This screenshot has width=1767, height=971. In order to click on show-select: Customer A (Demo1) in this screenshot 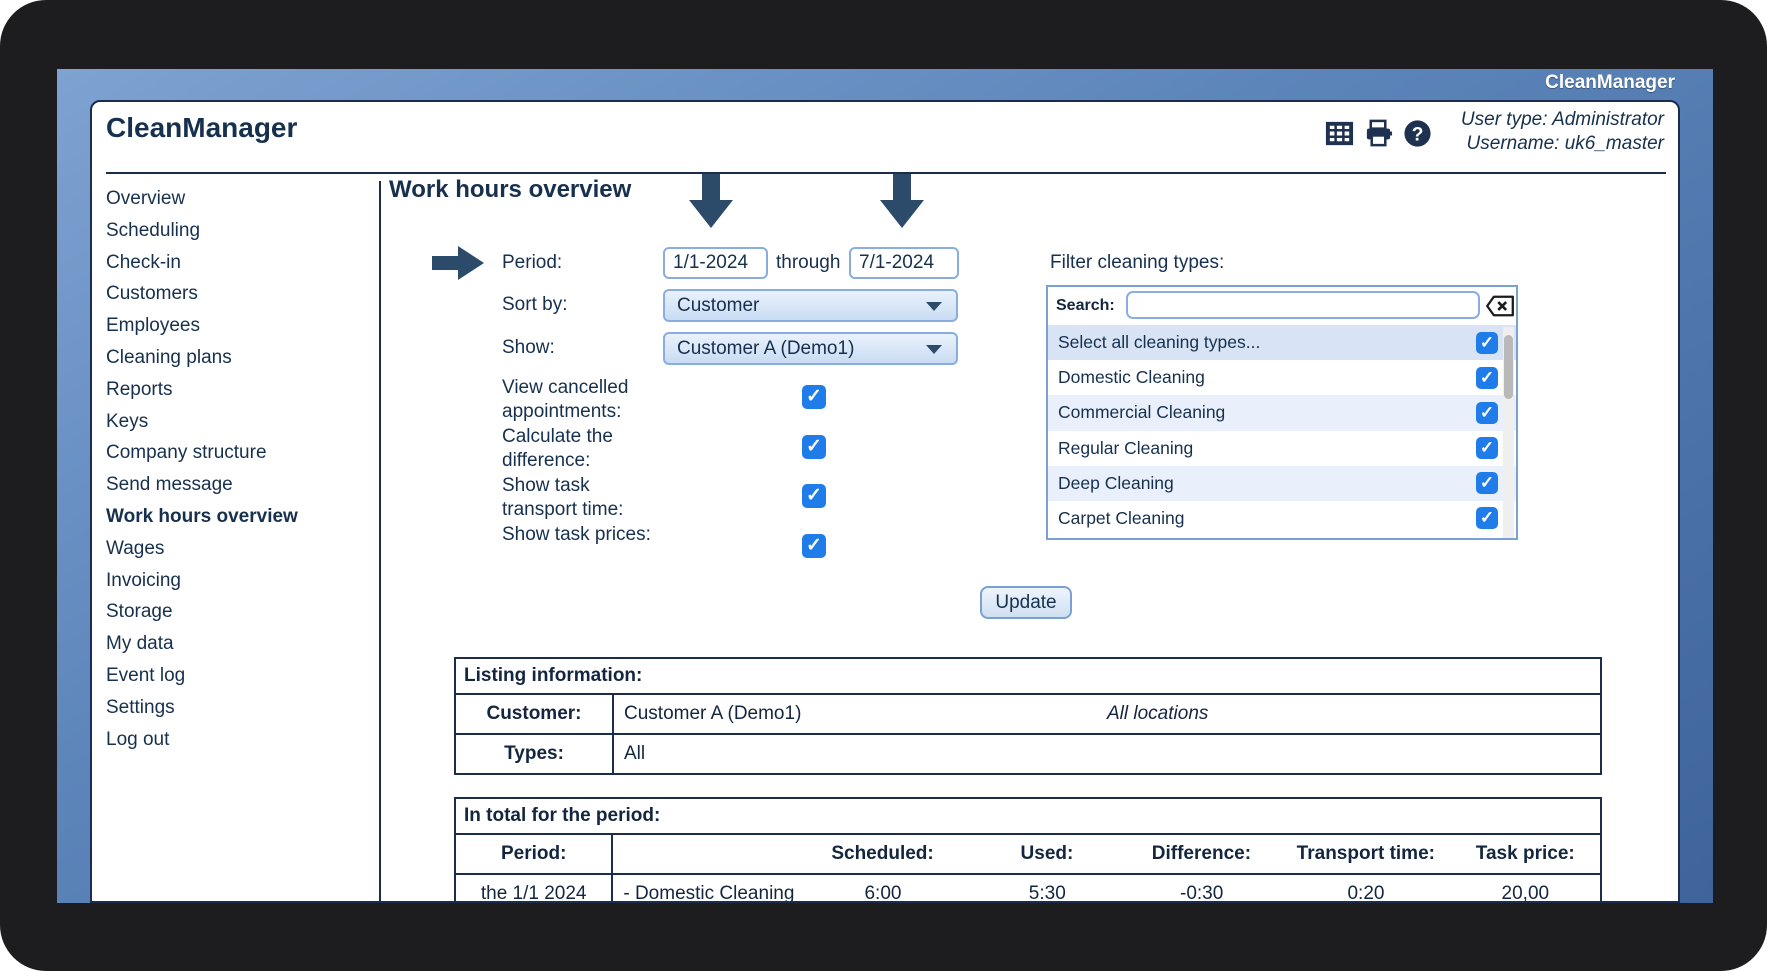, I will do `click(810, 348)`.